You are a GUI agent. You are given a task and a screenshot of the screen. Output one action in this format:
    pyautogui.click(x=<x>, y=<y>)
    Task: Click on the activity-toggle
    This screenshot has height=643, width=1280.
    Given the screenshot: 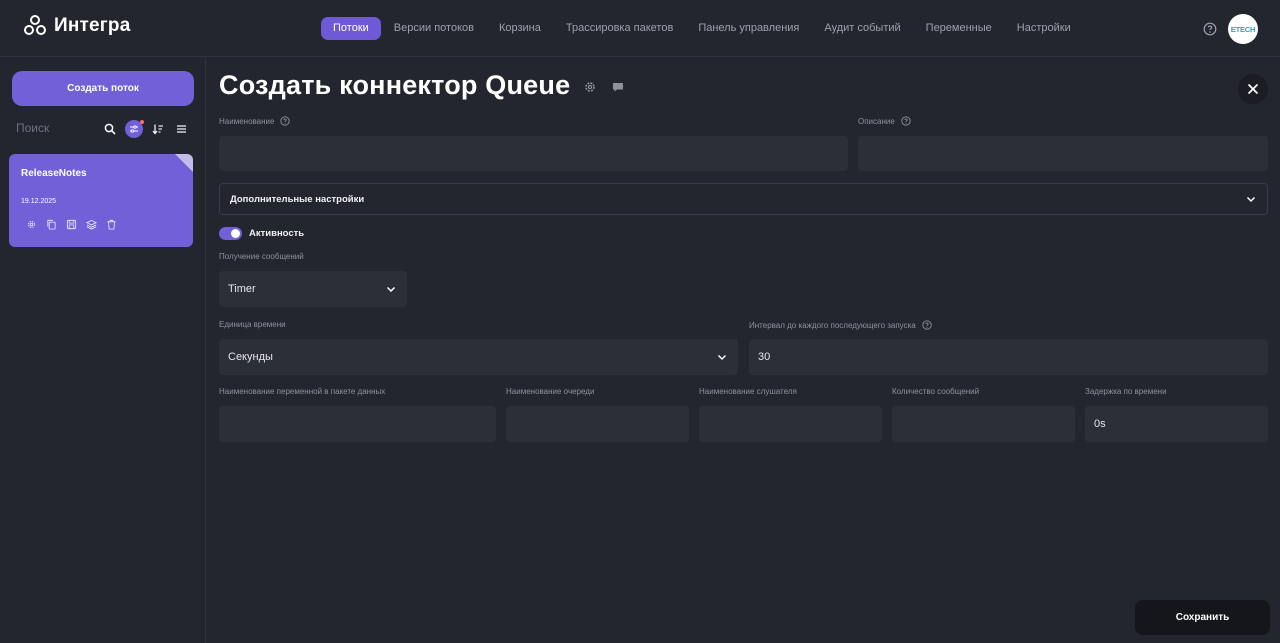 What is the action you would take?
    pyautogui.click(x=230, y=233)
    